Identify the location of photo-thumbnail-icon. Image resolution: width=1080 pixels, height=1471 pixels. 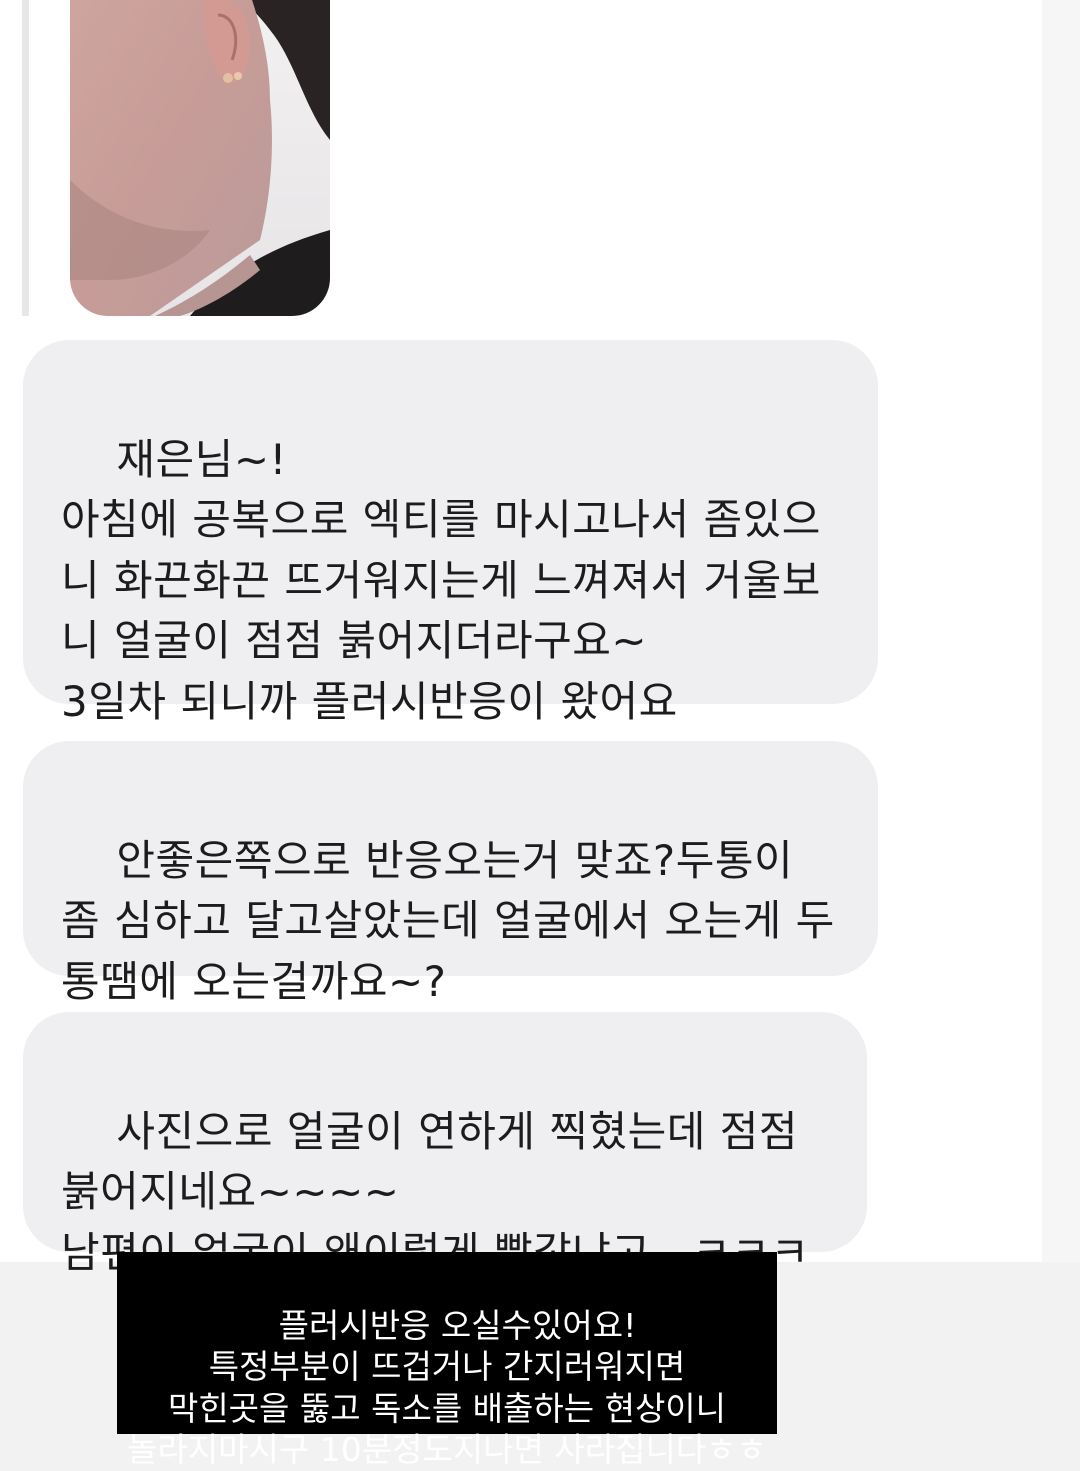
(200, 158).